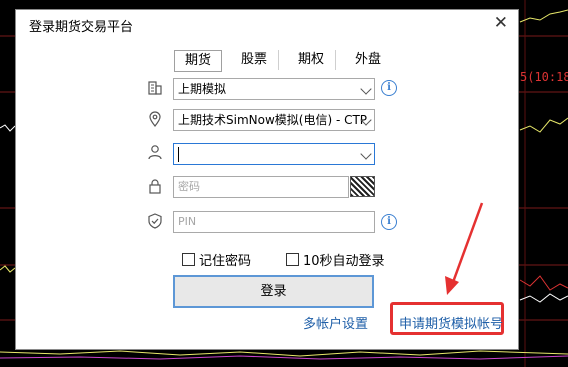  What do you see at coordinates (155, 88) in the screenshot?
I see `building-icon` at bounding box center [155, 88].